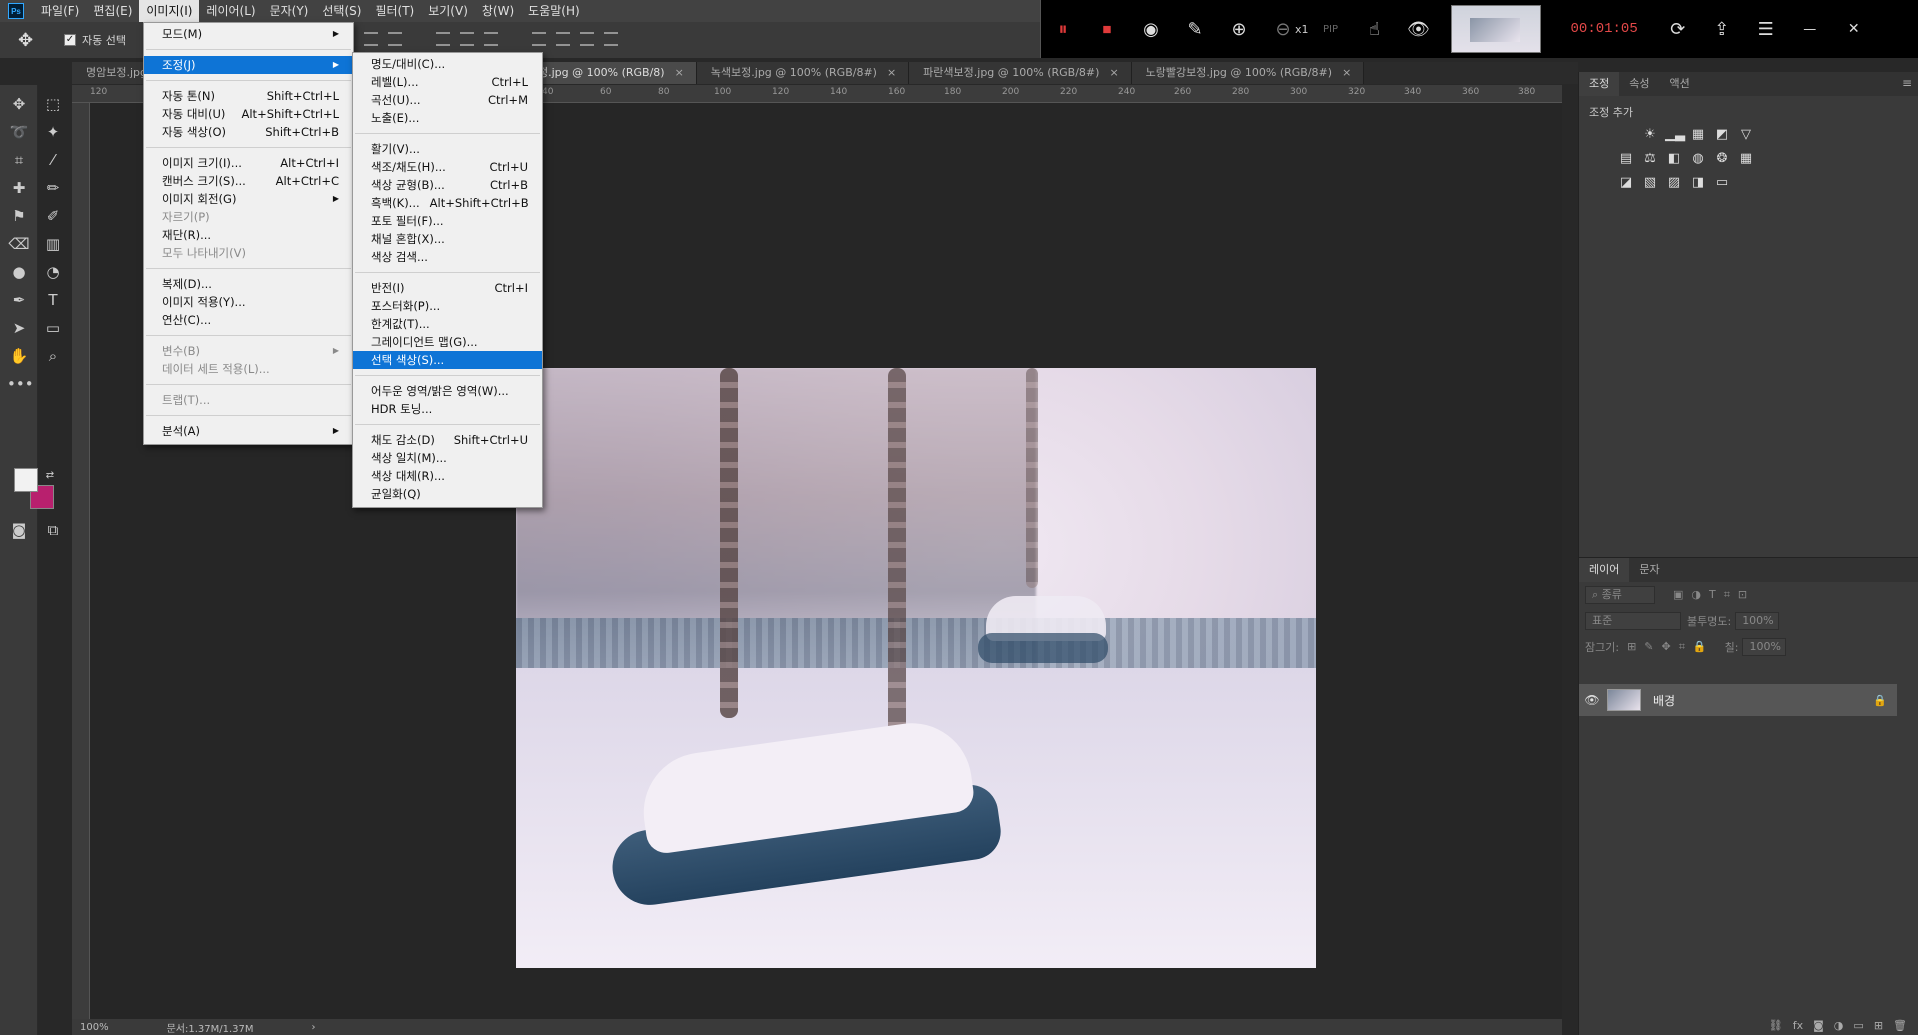  I want to click on pen-tool-icon: ✒, so click(19, 300).